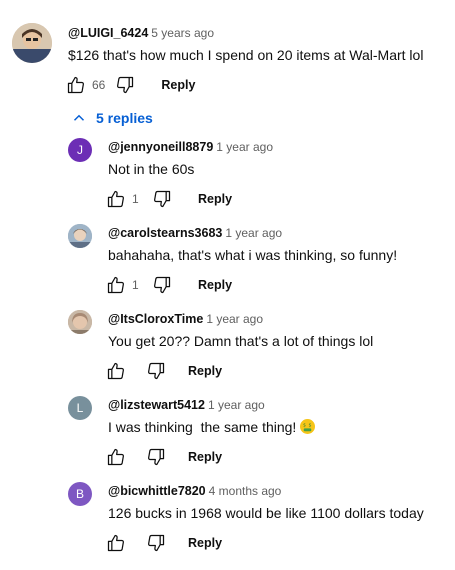 This screenshot has height=570, width=455. What do you see at coordinates (155, 319) in the screenshot?
I see `author-name: @ItsCloroxTime` at bounding box center [155, 319].